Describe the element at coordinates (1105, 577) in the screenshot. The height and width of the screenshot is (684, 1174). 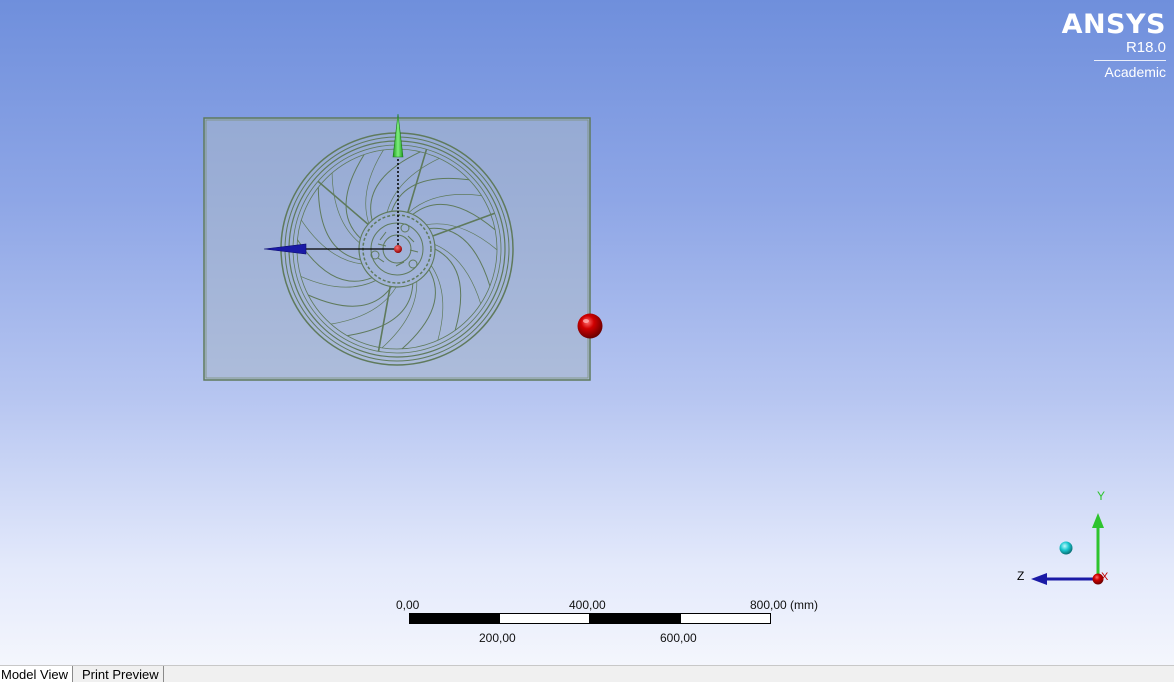
I see `triad-x-label: X` at that location.